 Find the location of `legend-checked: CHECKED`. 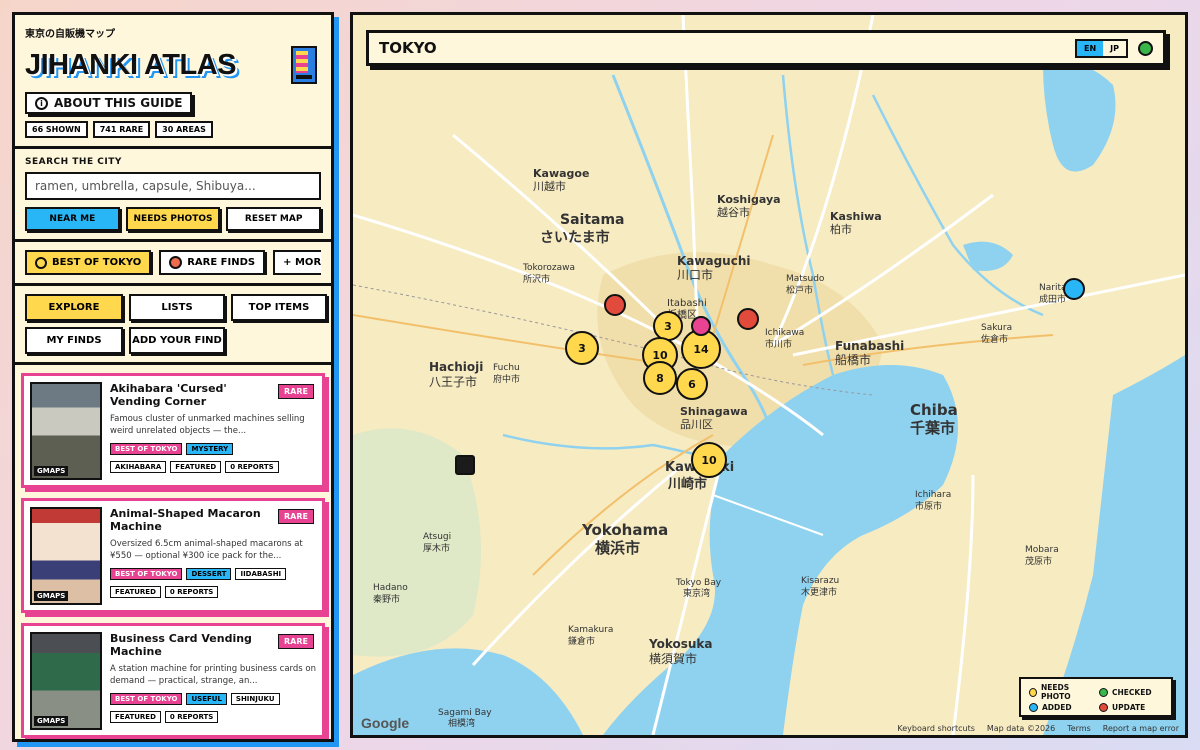

legend-checked: CHECKED is located at coordinates (1131, 692).